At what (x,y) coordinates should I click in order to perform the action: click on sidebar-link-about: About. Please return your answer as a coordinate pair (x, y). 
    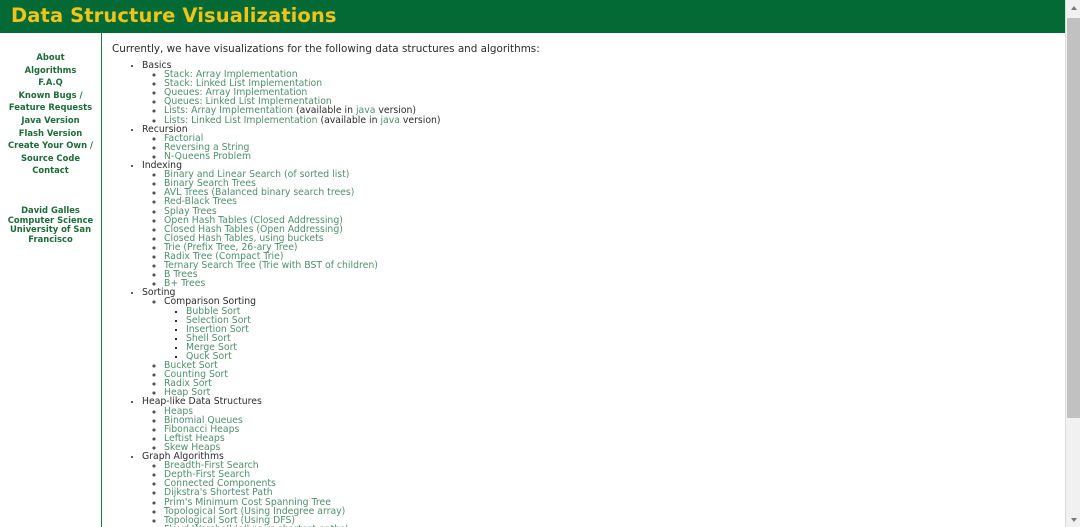
    Looking at the image, I should click on (50, 57).